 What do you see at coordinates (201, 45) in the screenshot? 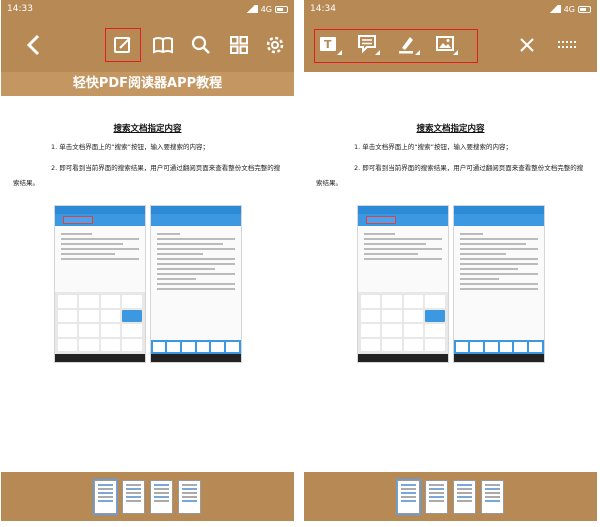
I see `search-icon` at bounding box center [201, 45].